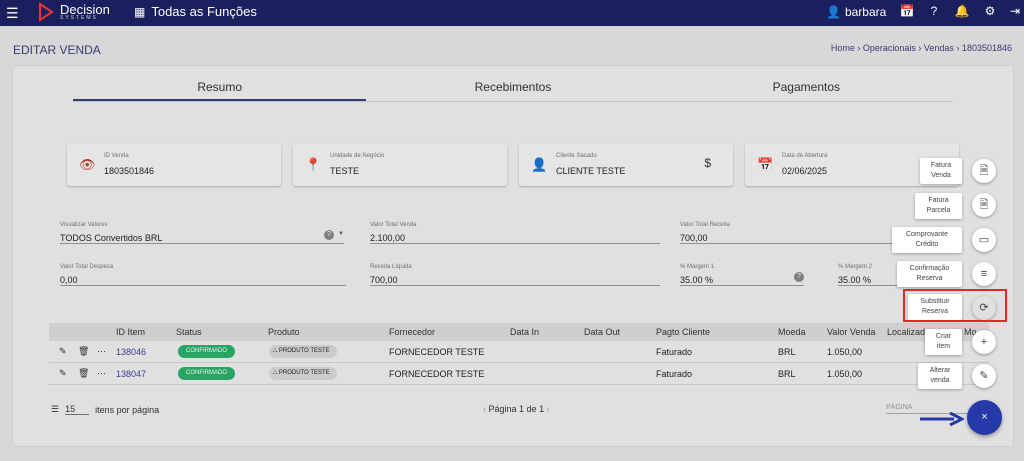 This screenshot has width=1024, height=461. What do you see at coordinates (437, 374) in the screenshot?
I see `fornecedor-cell: FORNECEDOR TESTE` at bounding box center [437, 374].